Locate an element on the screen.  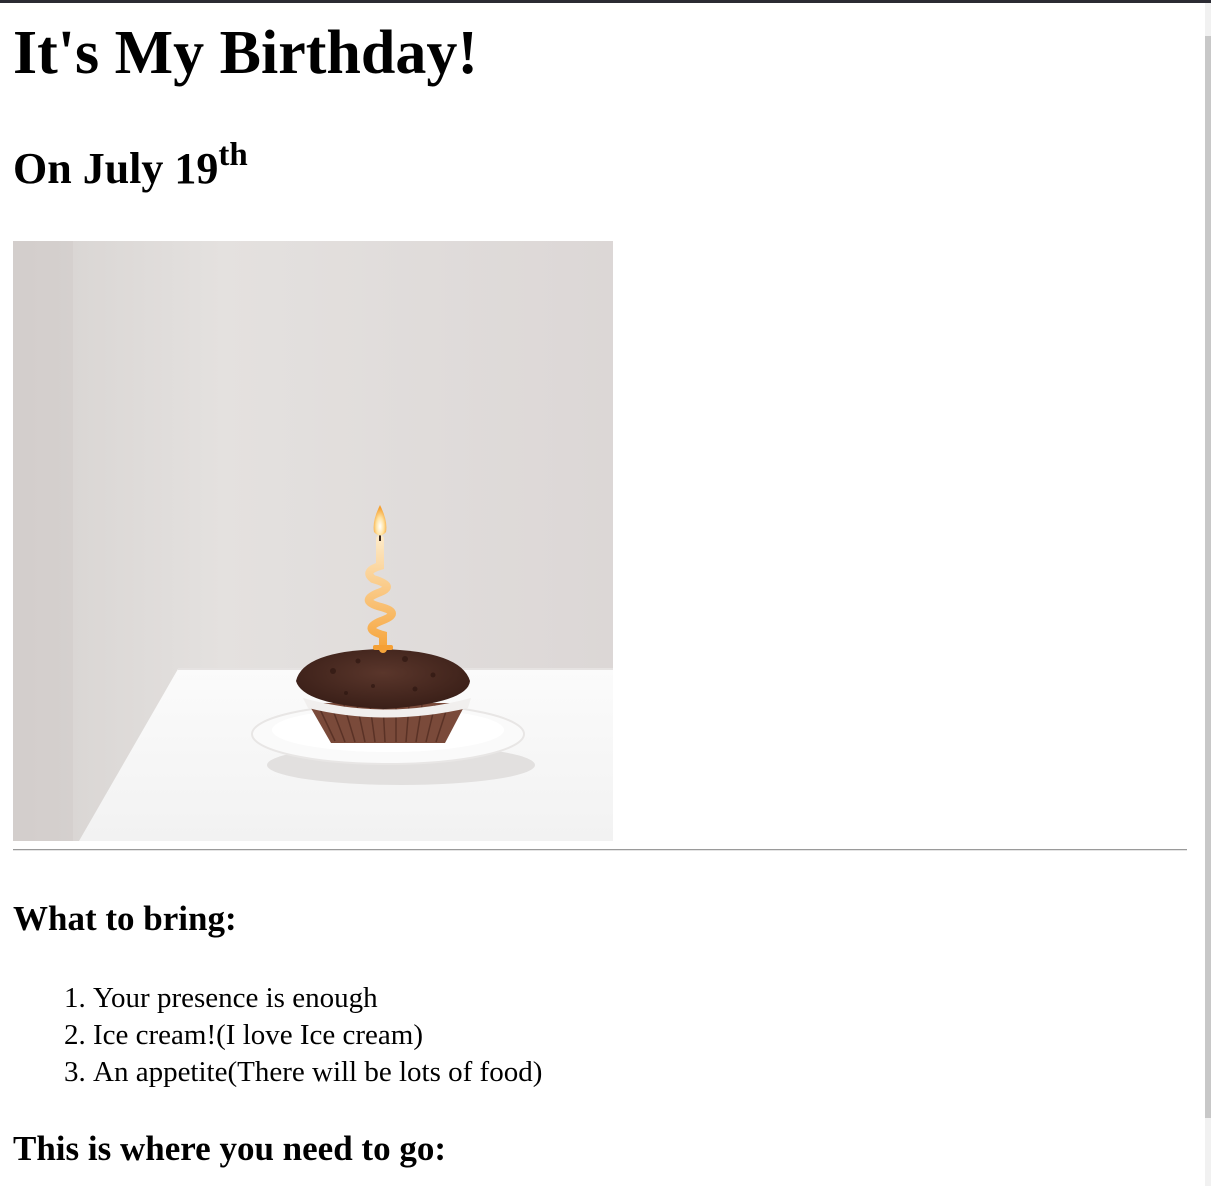
party-date: On July 19th is located at coordinates (130, 166).